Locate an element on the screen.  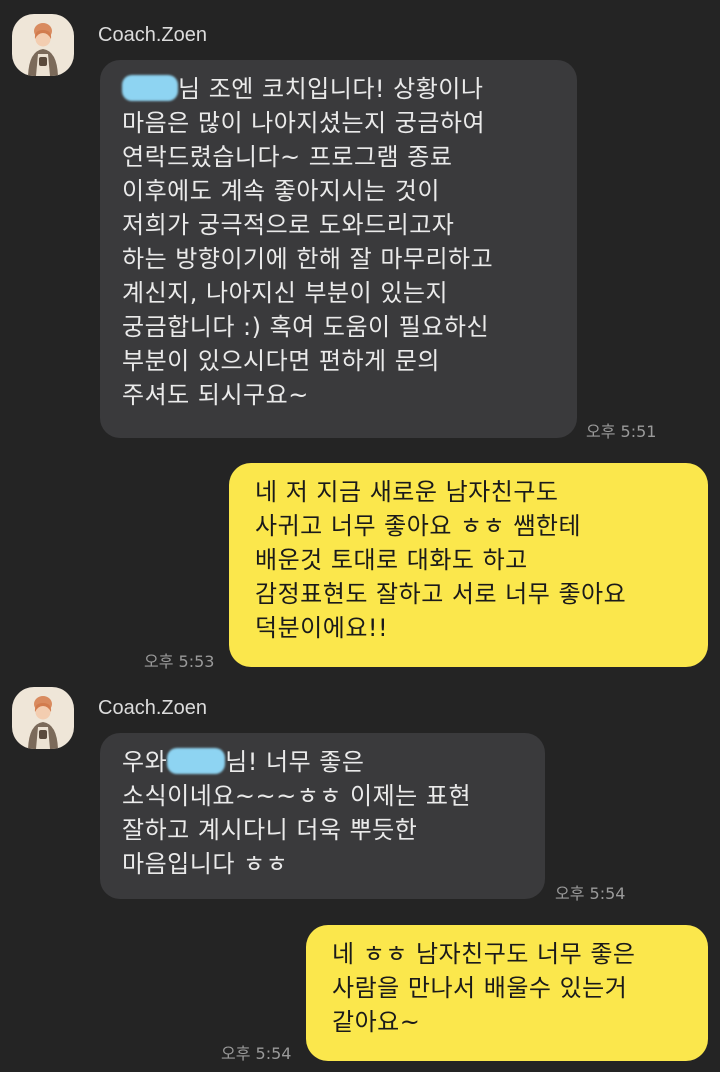
message-line: 마음은 많이 나아지셨는지 궁금하여 is located at coordinates (304, 123).